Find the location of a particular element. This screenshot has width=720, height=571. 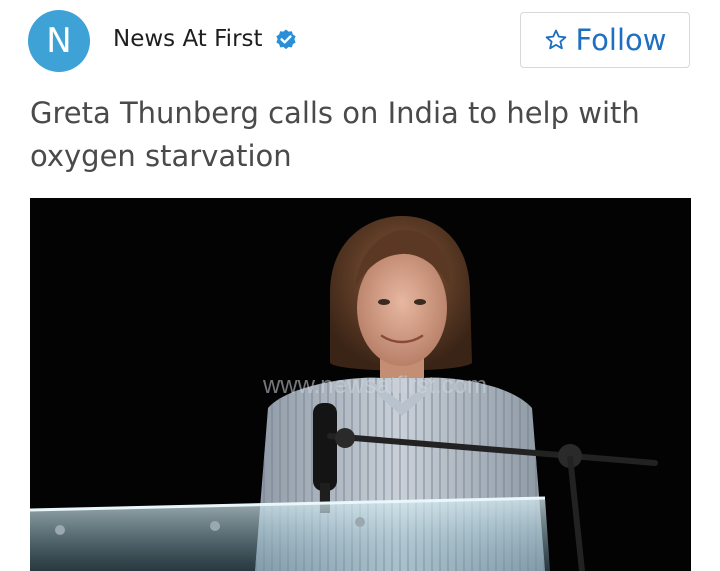

source-avatar: N is located at coordinates (59, 41).